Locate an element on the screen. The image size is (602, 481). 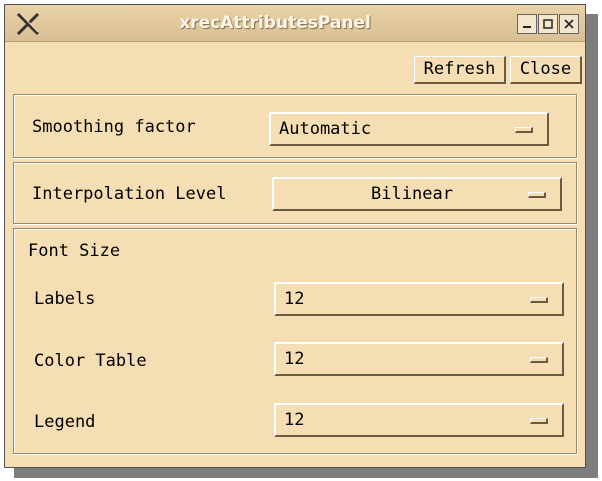
labels-font-size-value: 12 is located at coordinates (294, 299).